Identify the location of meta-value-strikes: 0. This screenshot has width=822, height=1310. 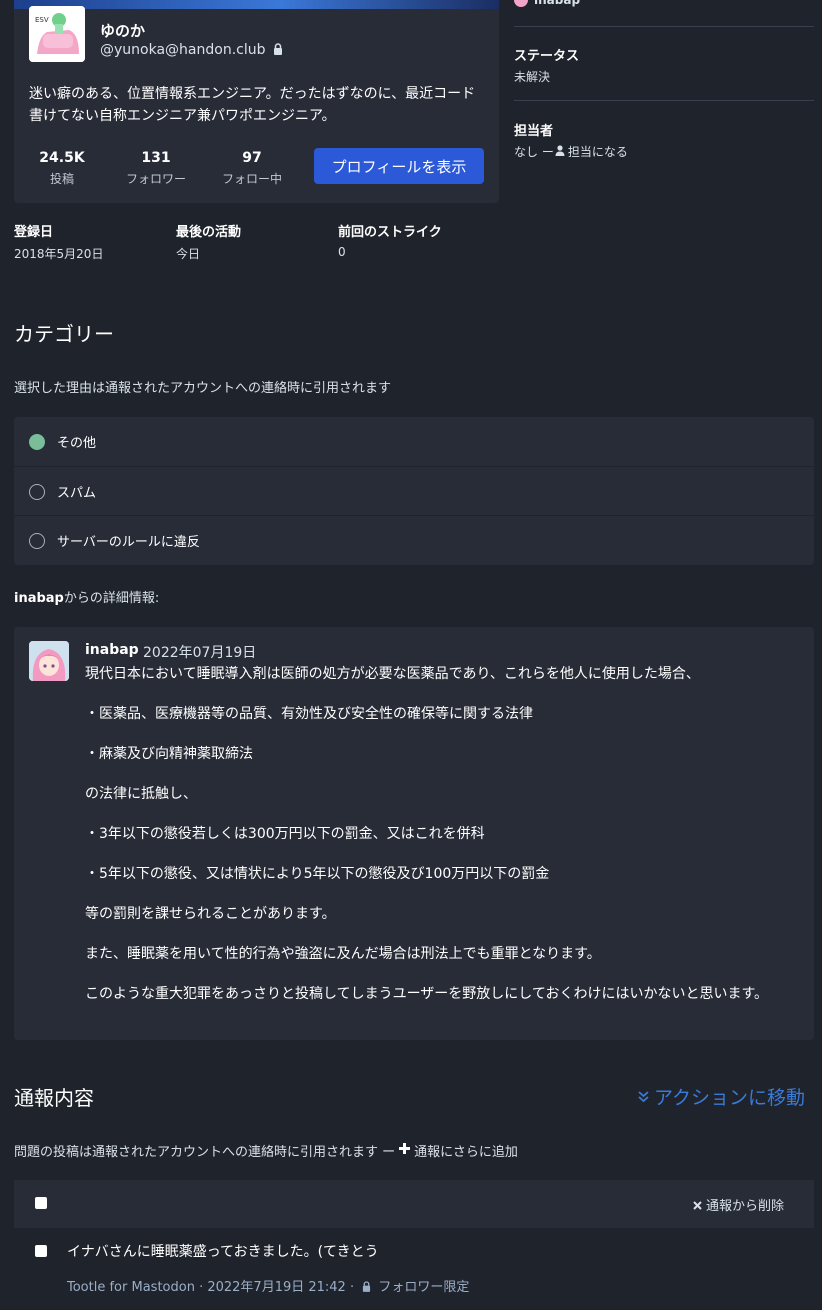
(342, 252).